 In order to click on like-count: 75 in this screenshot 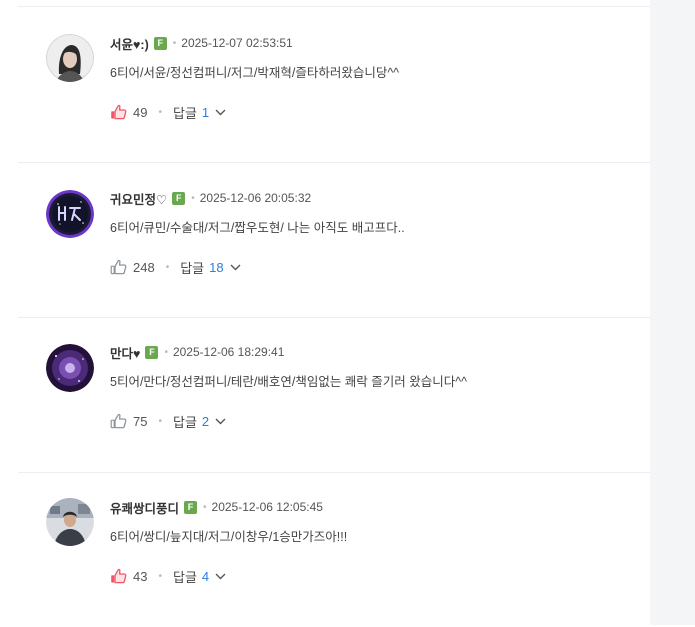, I will do `click(140, 421)`.